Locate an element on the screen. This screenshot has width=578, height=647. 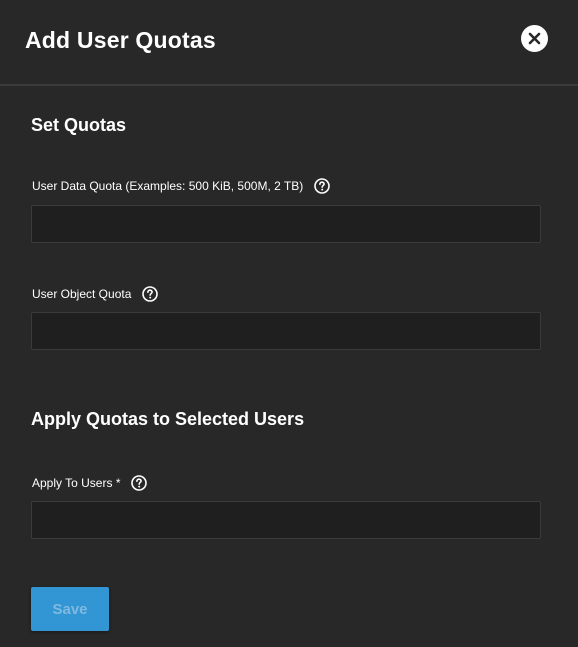
save-button: Save is located at coordinates (70, 609).